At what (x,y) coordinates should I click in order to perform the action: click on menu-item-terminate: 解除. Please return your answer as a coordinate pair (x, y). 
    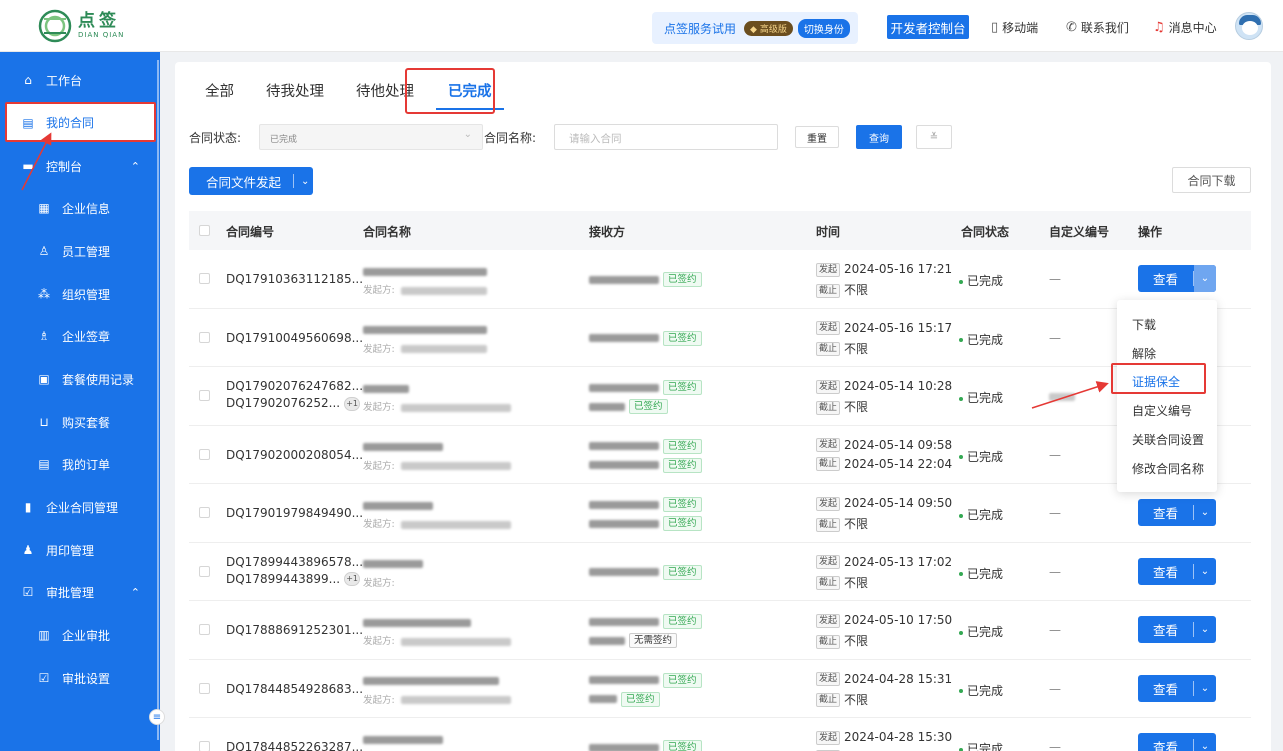
    Looking at the image, I should click on (1144, 353).